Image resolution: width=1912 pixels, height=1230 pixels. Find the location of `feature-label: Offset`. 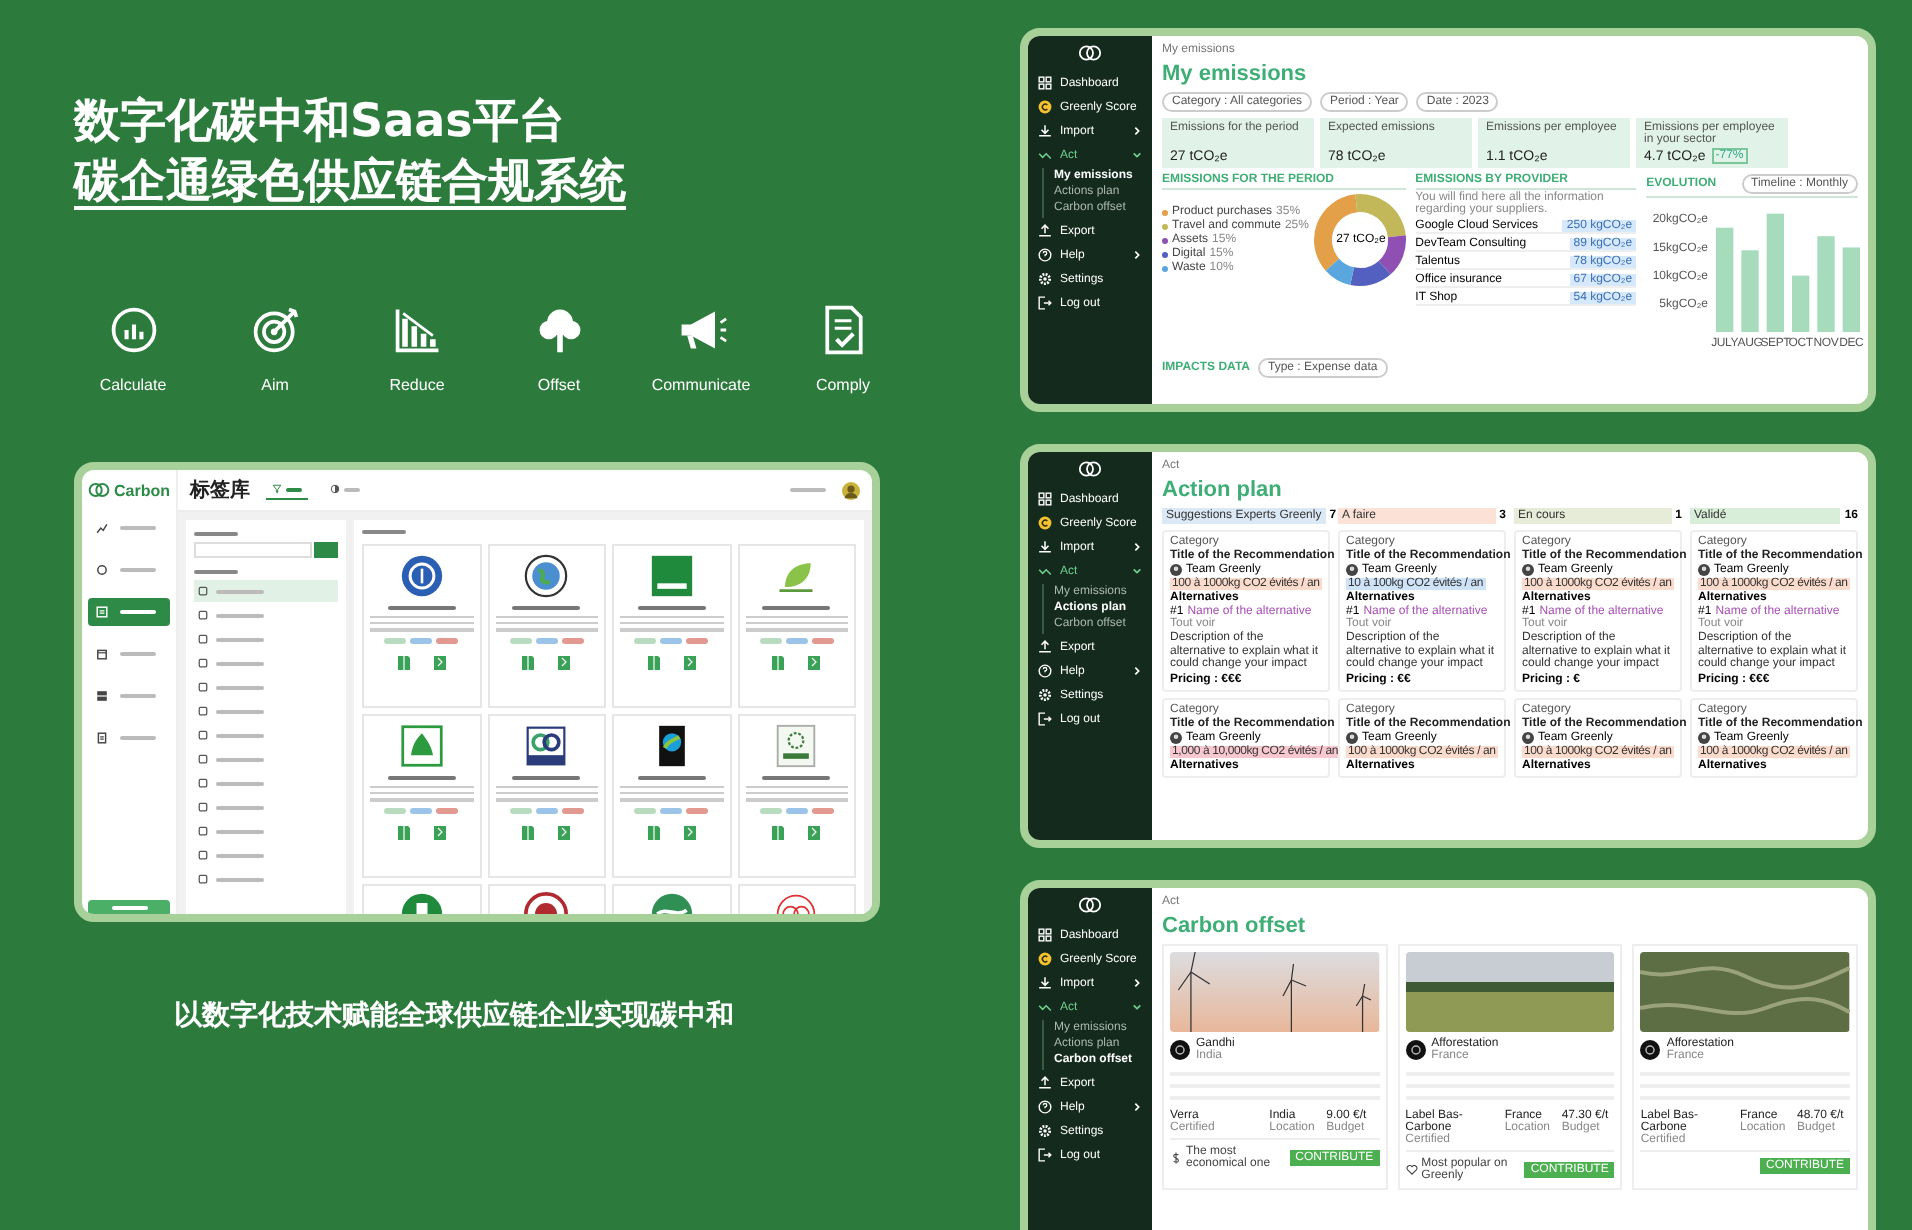

feature-label: Offset is located at coordinates (559, 385).